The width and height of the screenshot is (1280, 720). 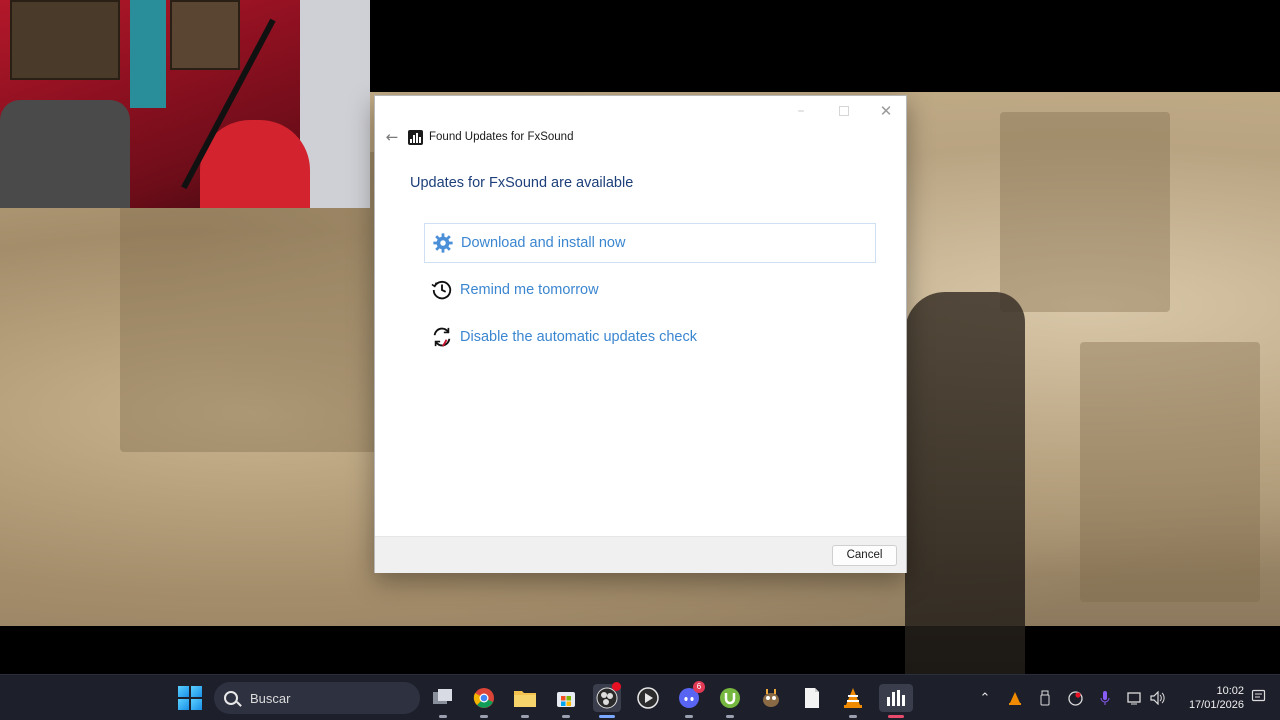 What do you see at coordinates (1105, 698) in the screenshot?
I see `microphone-icon` at bounding box center [1105, 698].